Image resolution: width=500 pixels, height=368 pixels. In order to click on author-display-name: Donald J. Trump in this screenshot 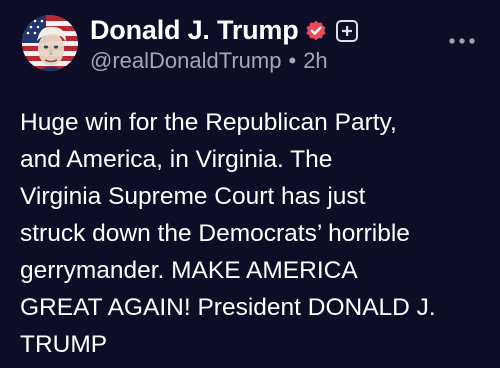, I will do `click(194, 30)`.